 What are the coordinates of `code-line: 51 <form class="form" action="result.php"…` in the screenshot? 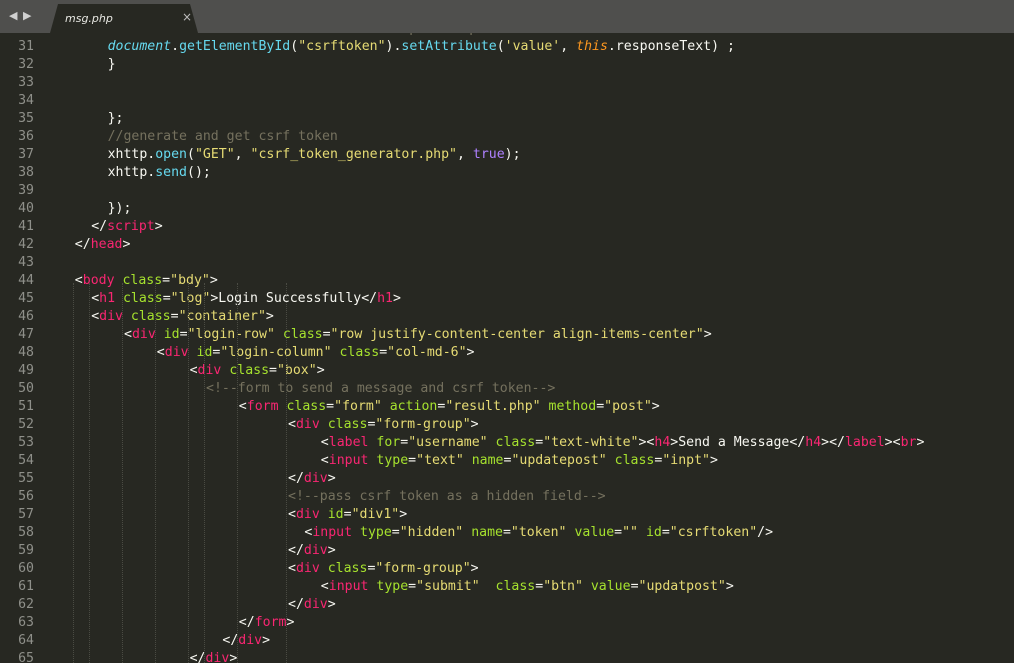 It's located at (507, 407).